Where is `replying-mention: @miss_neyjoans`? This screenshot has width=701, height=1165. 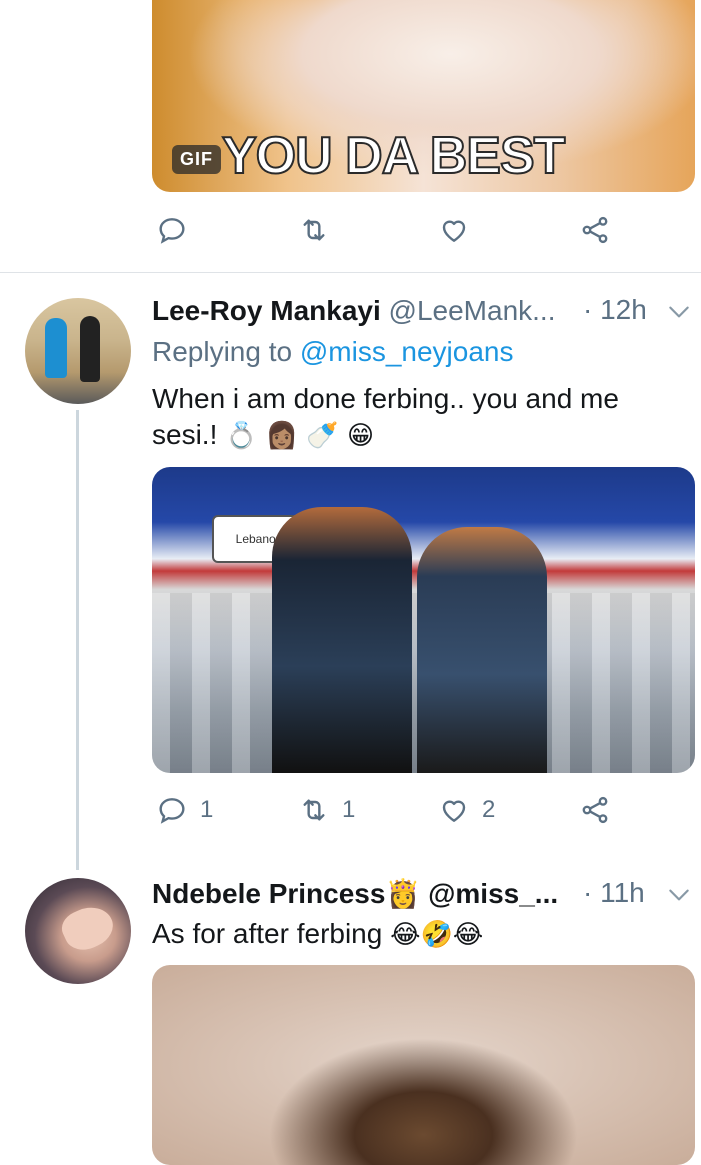 replying-mention: @miss_neyjoans is located at coordinates (407, 351).